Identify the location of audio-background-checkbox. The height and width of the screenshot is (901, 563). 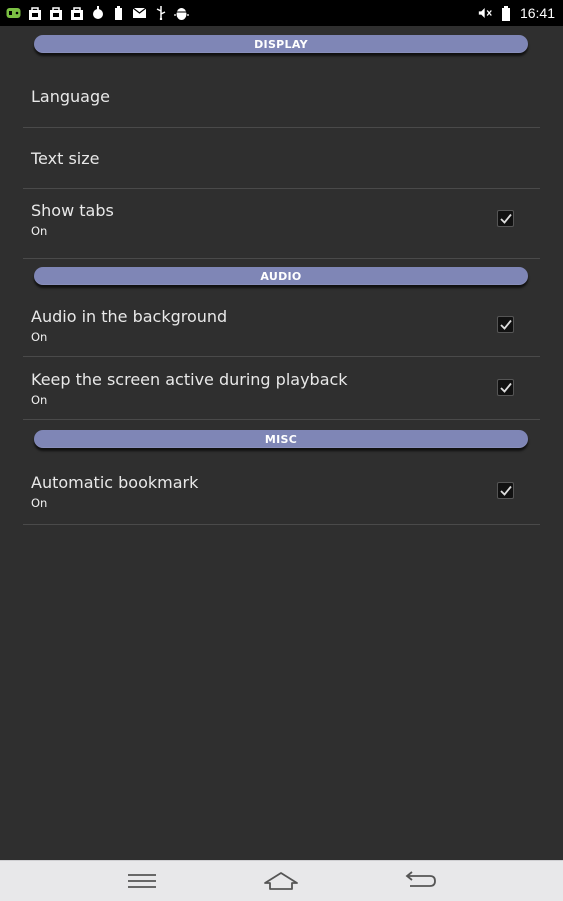
(505, 324).